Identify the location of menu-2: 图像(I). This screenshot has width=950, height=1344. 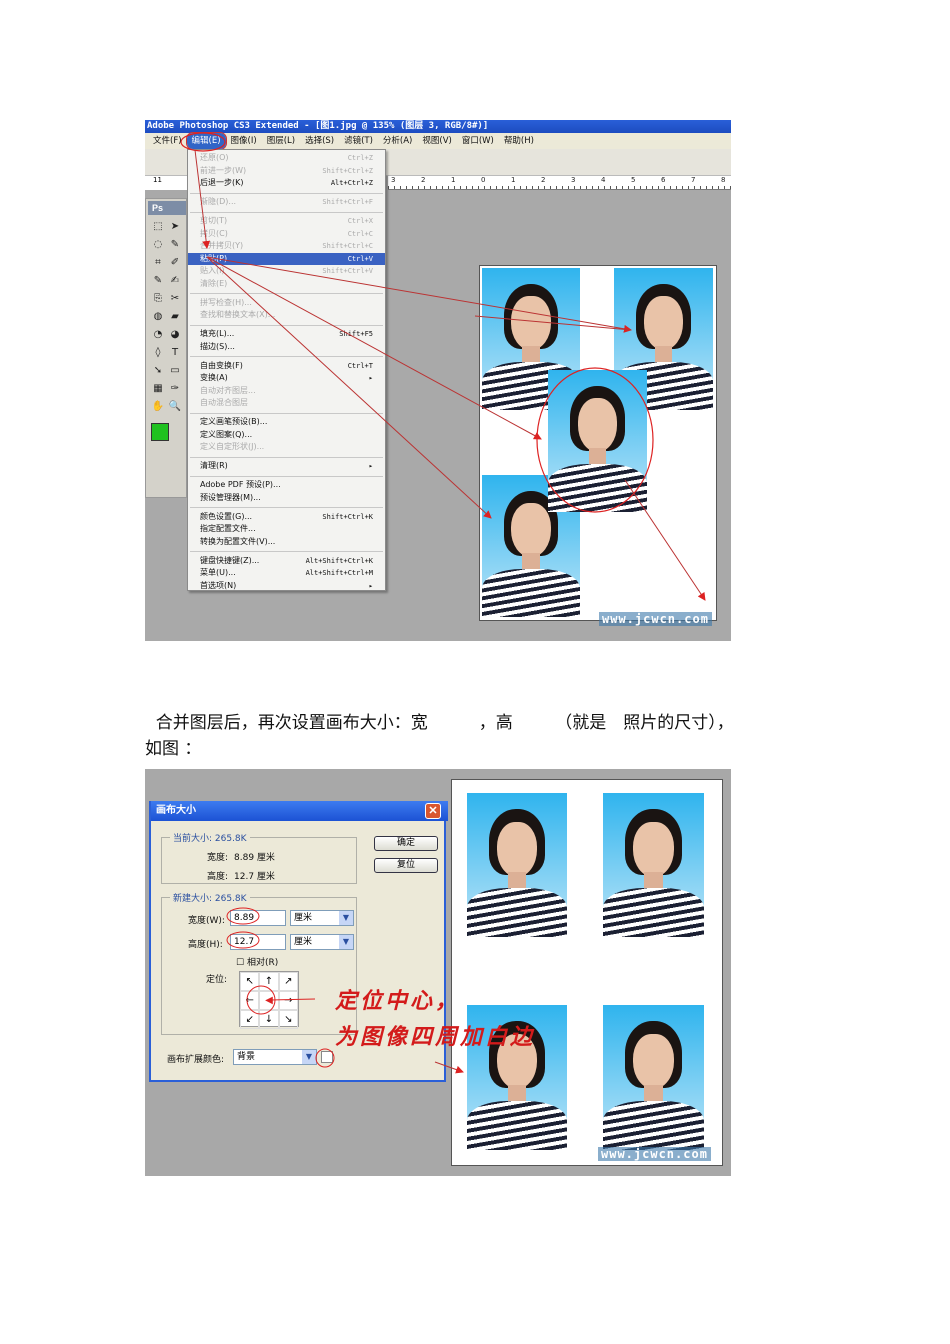
(244, 141).